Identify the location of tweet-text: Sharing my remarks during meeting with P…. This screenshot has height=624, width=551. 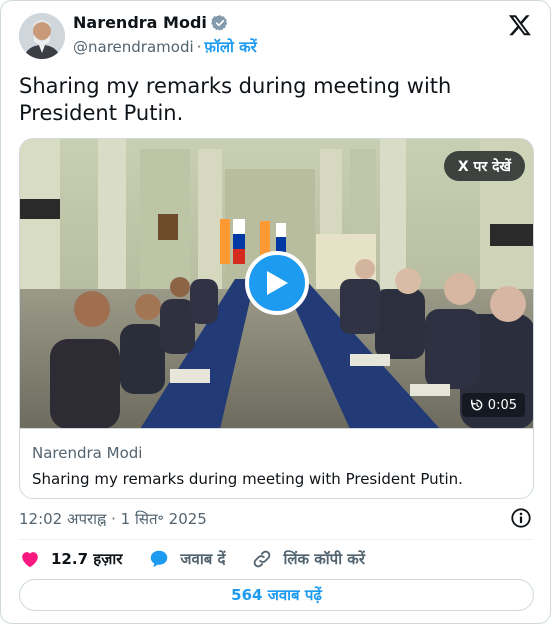
(235, 99).